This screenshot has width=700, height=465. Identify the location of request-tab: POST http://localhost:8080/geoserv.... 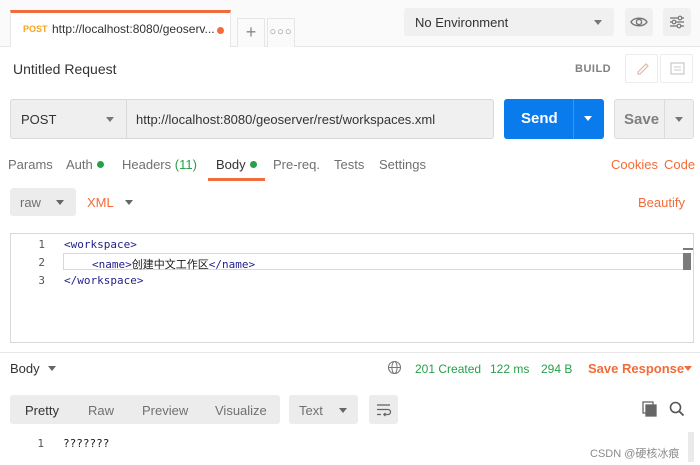
(120, 28).